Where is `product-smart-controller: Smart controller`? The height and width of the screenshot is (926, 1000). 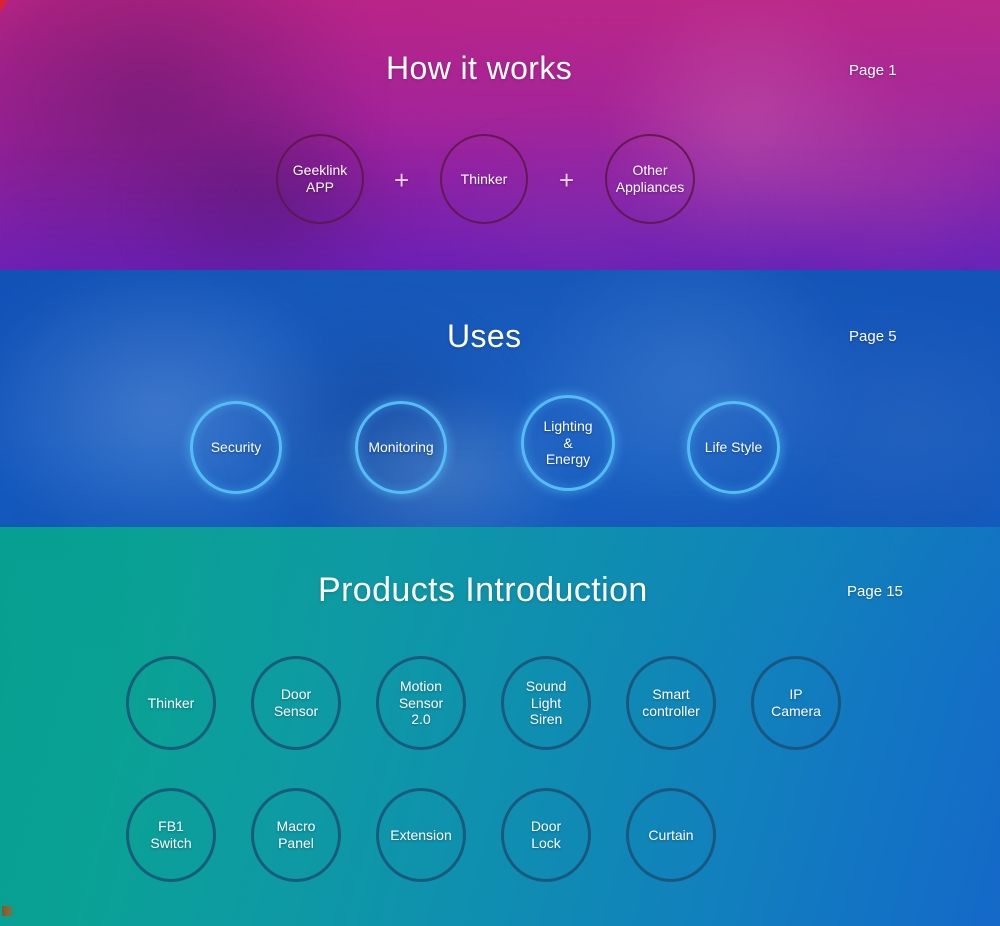
product-smart-controller: Smart controller is located at coordinates (671, 703).